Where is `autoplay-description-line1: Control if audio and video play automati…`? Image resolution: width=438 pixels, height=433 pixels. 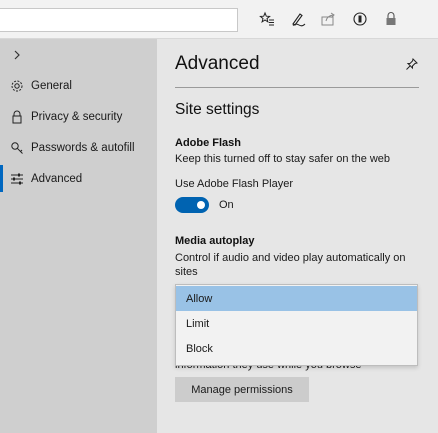 autoplay-description-line1: Control if audio and video play automati… is located at coordinates (290, 258).